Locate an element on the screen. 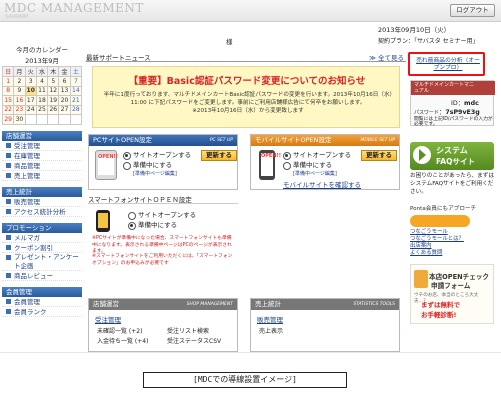 The width and height of the screenshot is (501, 400). pc-open-banner: OPEN!! is located at coordinates (108, 164).